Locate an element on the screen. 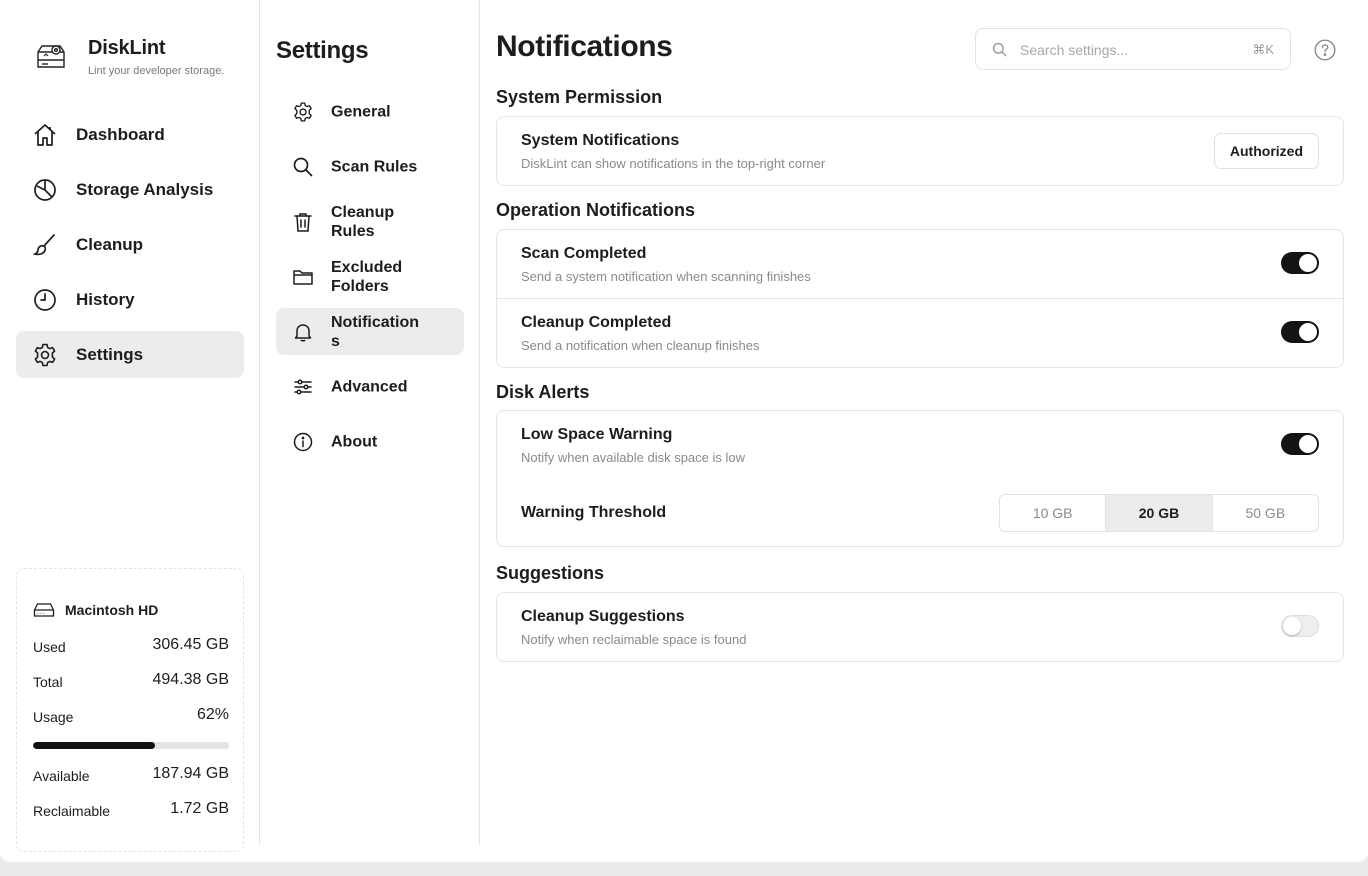 The height and width of the screenshot is (876, 1368). stat-value: 187.94 GB is located at coordinates (191, 773).